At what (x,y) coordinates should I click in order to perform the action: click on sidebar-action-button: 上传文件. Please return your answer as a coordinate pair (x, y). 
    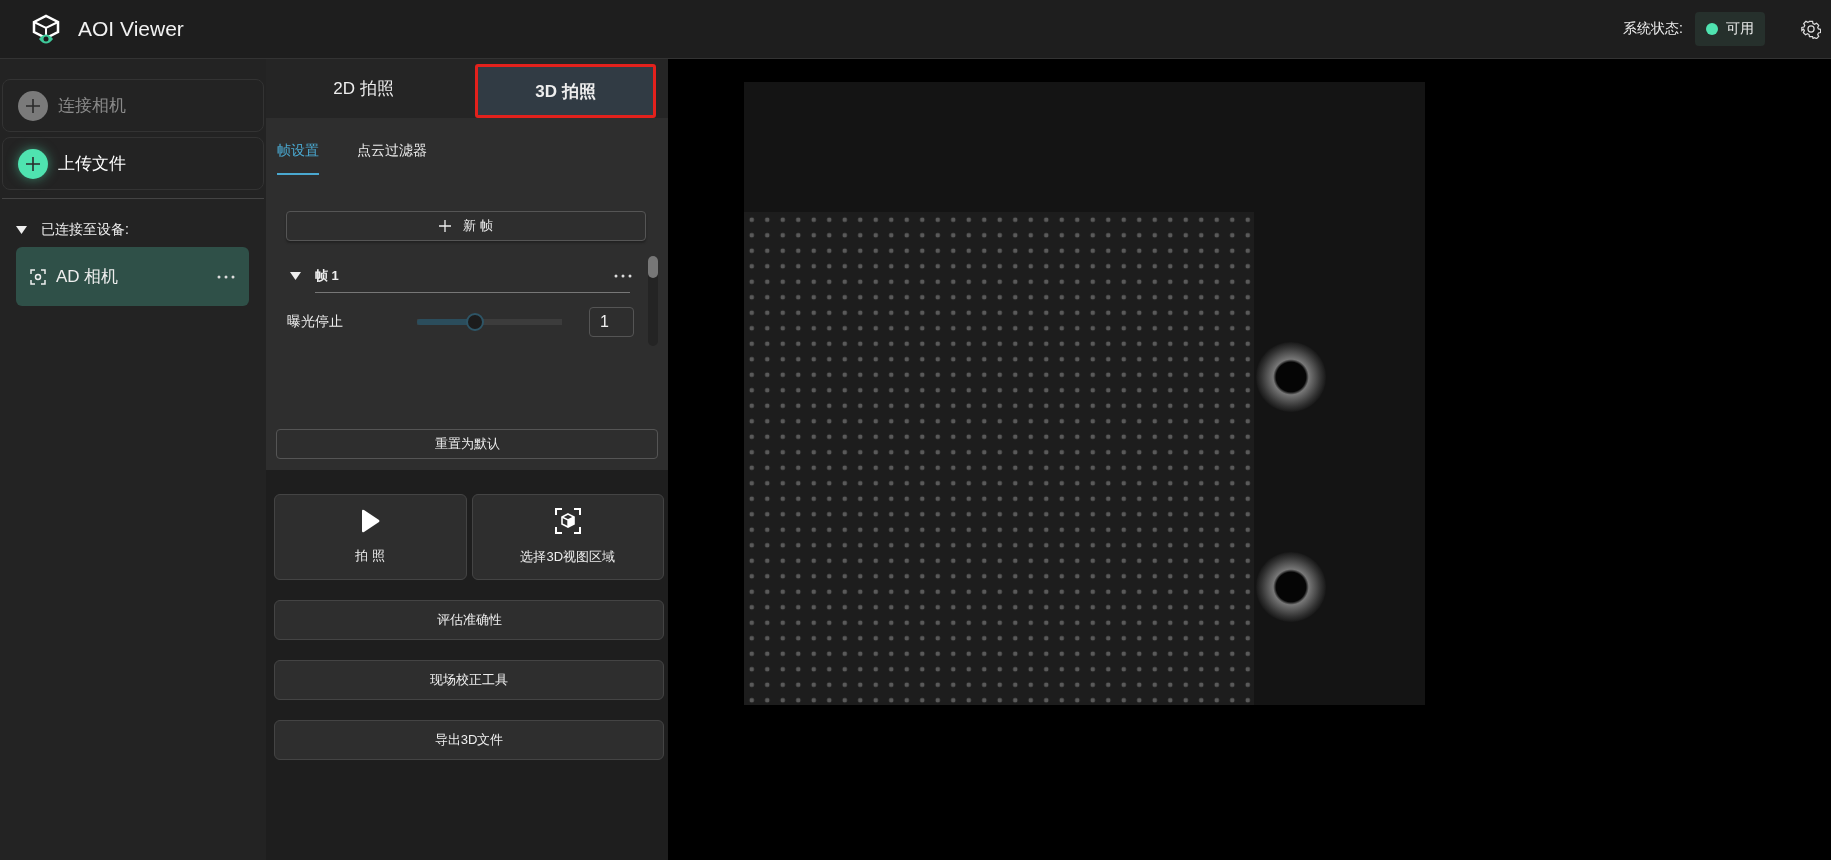
    Looking at the image, I should click on (133, 163).